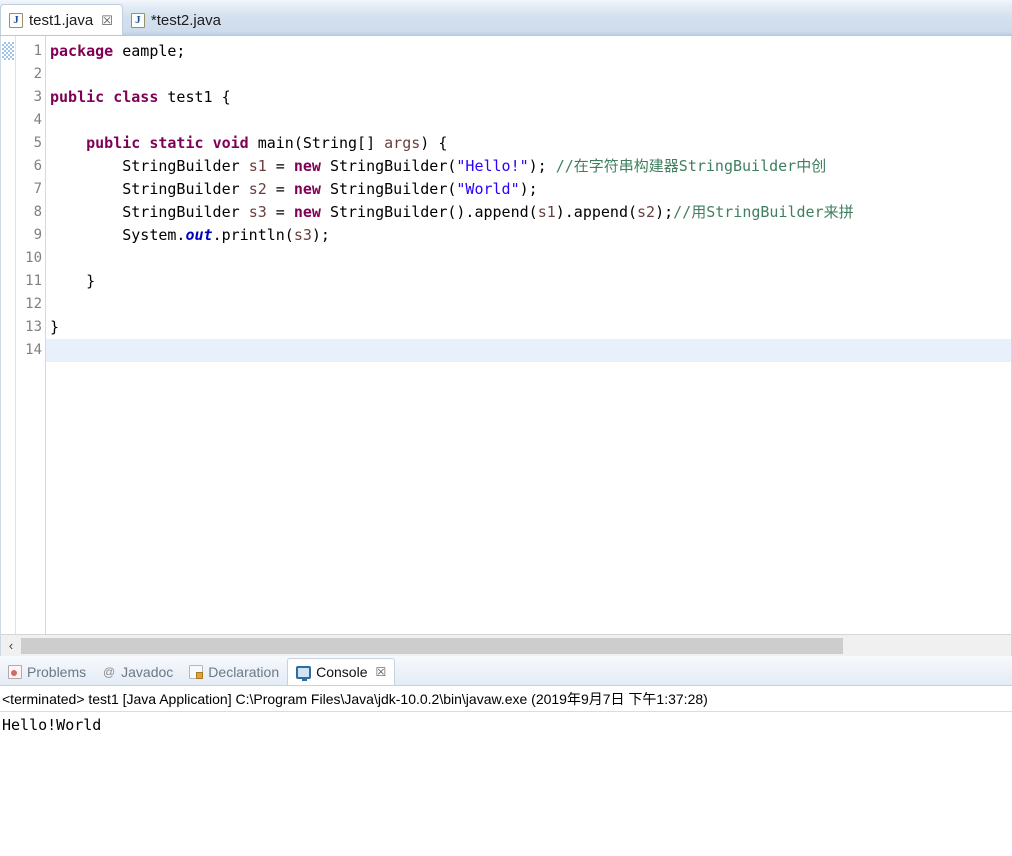 The height and width of the screenshot is (856, 1012). Describe the element at coordinates (109, 672) in the screenshot. I see `javadoc-icon: @` at that location.